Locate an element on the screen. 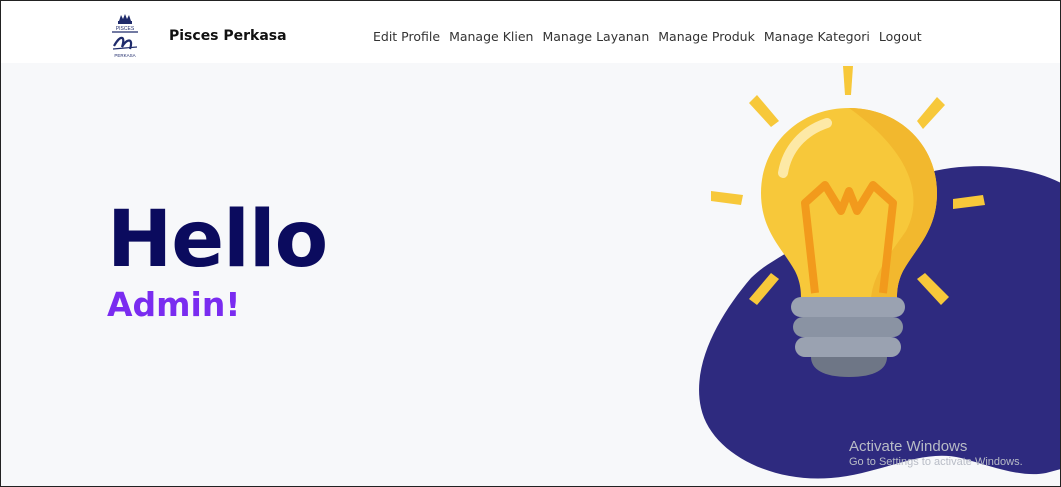 The image size is (1061, 487). nav-manage-layanan: Manage Layanan is located at coordinates (595, 36).